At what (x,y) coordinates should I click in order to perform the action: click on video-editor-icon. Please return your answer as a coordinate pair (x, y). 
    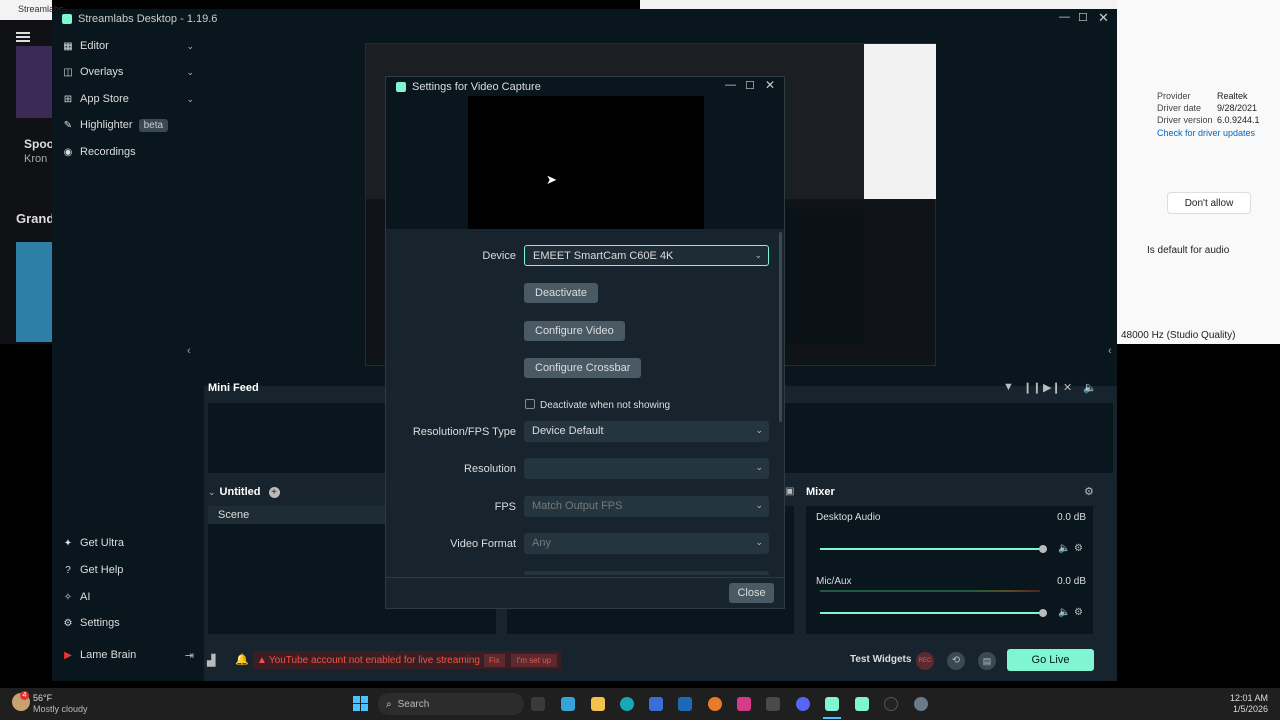
    Looking at the image, I should click on (773, 704).